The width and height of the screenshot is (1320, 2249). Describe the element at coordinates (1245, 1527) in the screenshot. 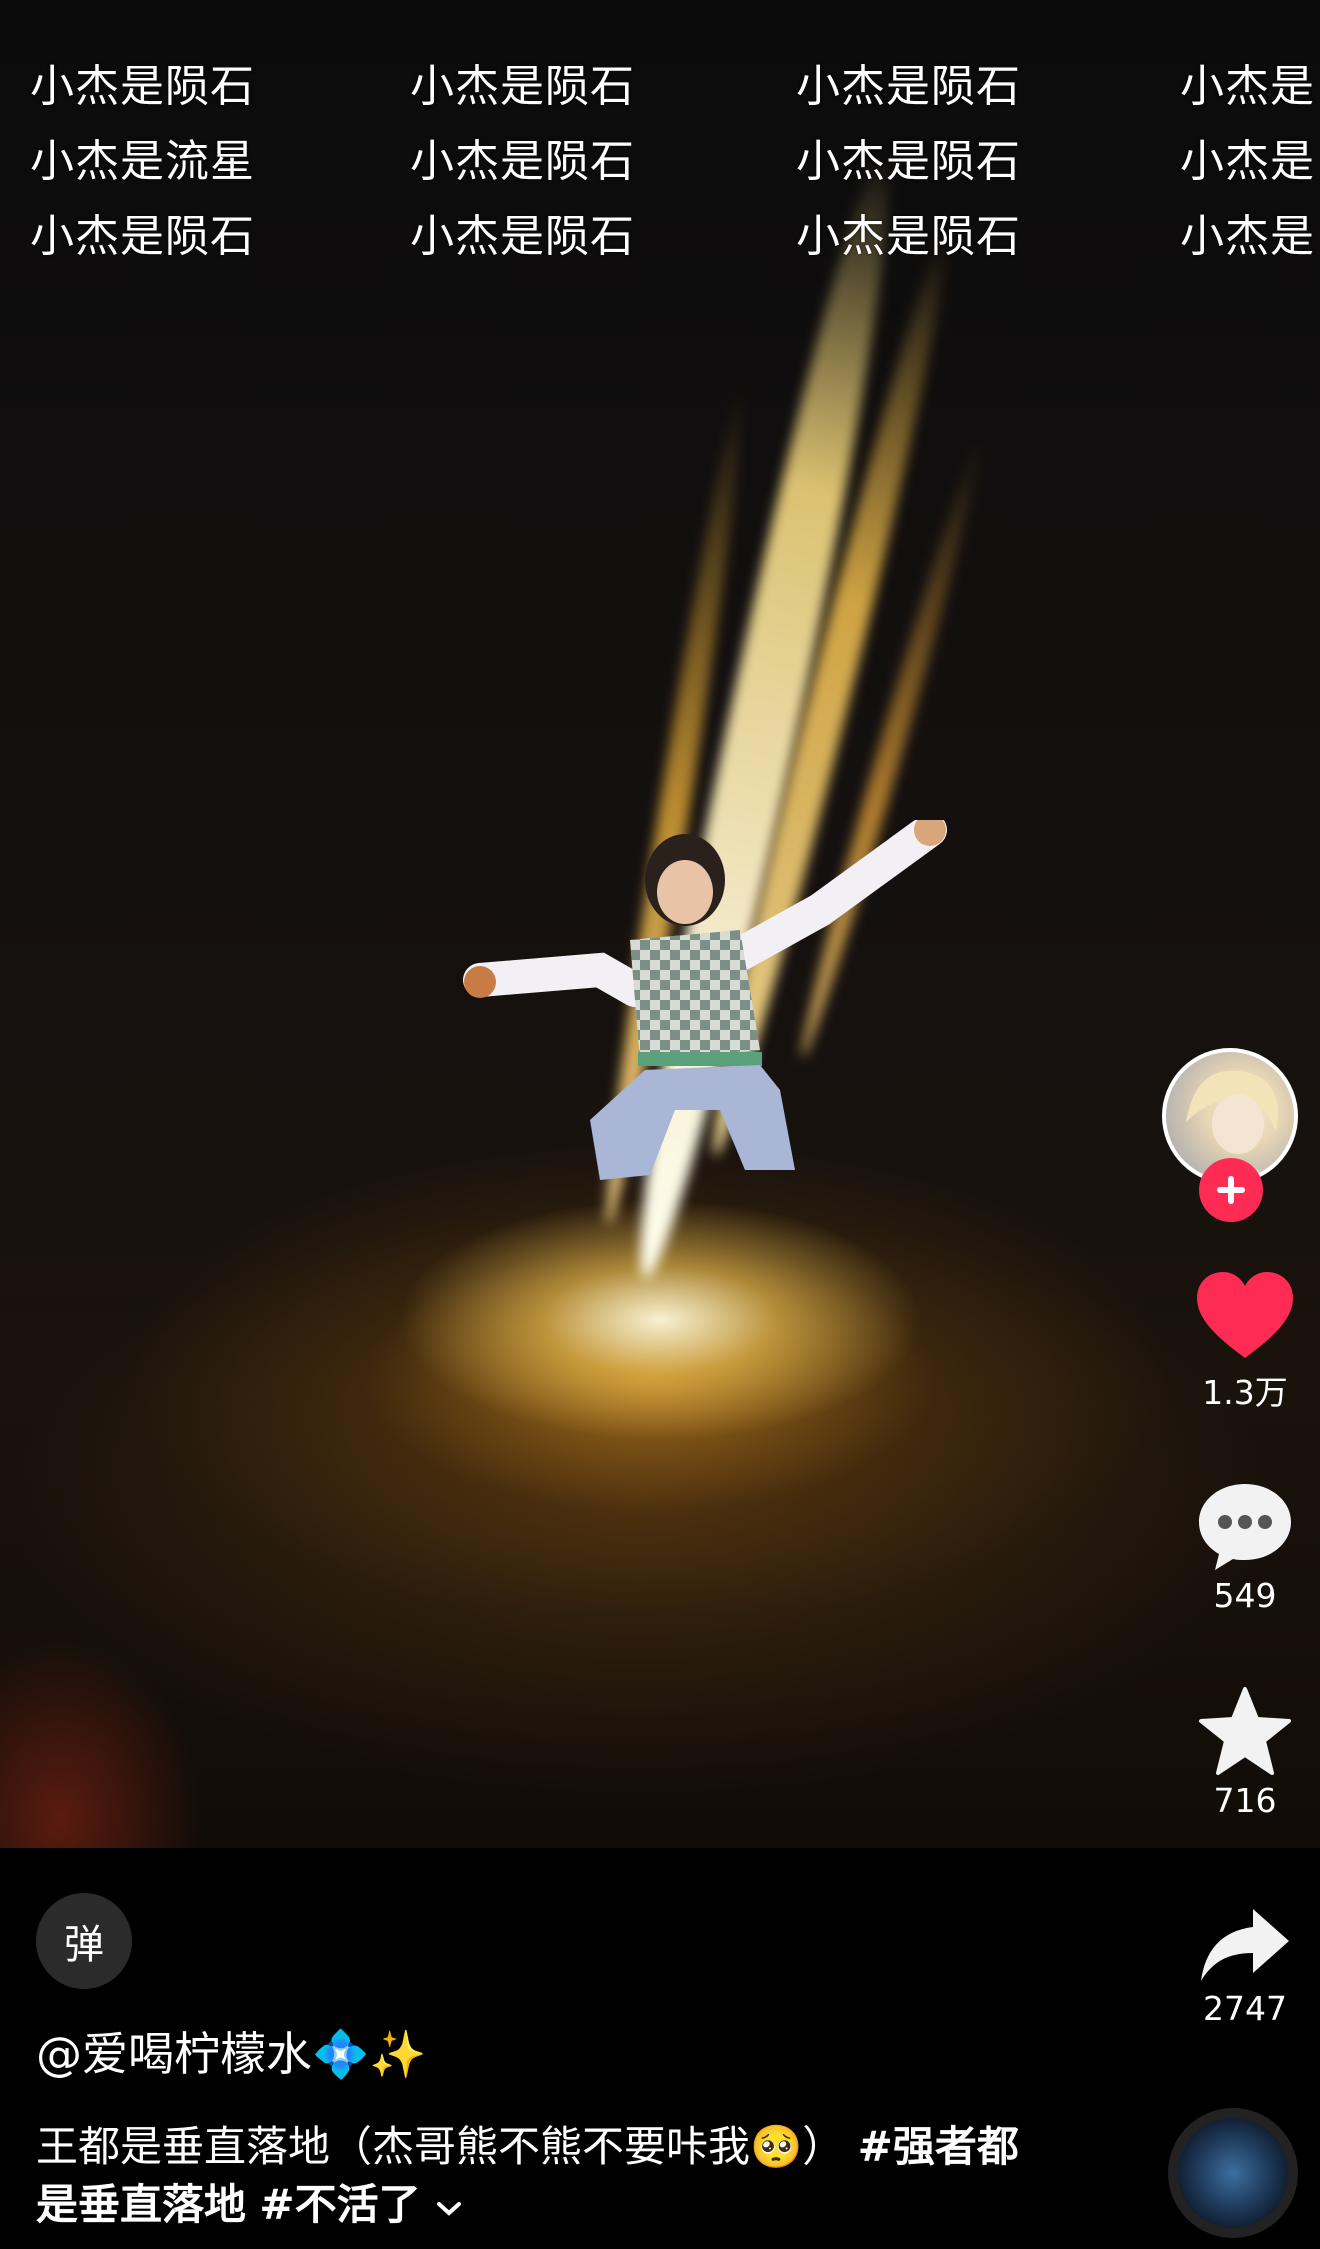

I see `comment-icon` at that location.